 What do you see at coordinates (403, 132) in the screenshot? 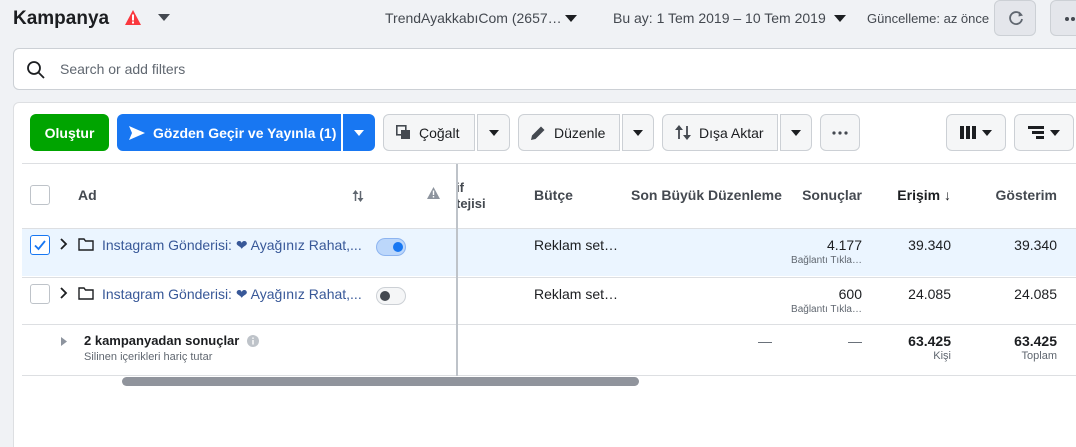
I see `duplicate-icon` at bounding box center [403, 132].